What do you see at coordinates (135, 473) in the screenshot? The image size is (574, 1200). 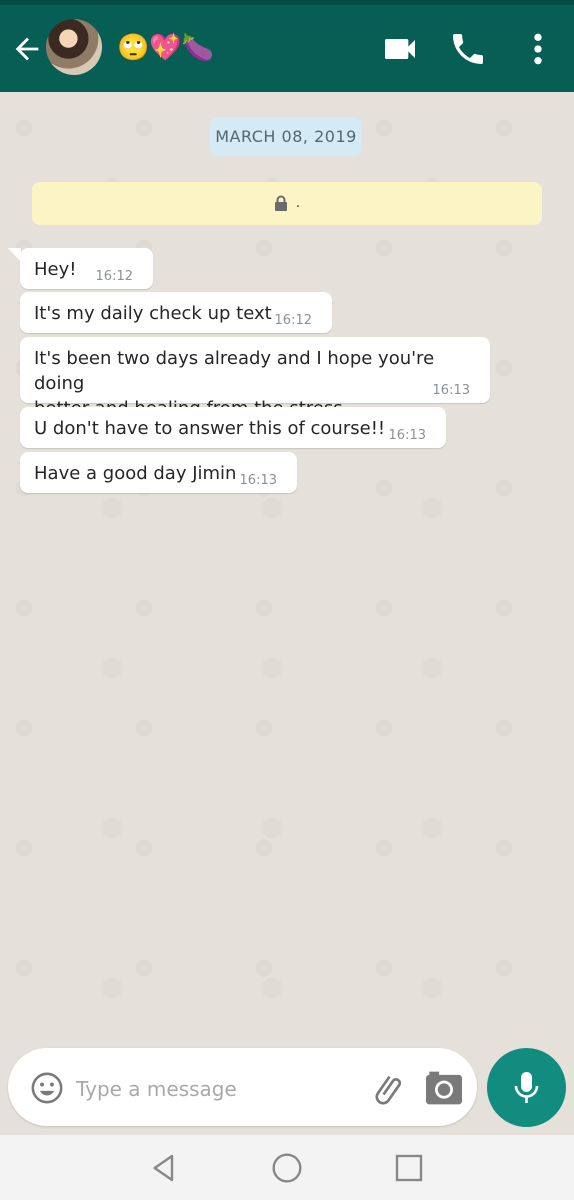 I see `message-text: Have a good day Jimin` at bounding box center [135, 473].